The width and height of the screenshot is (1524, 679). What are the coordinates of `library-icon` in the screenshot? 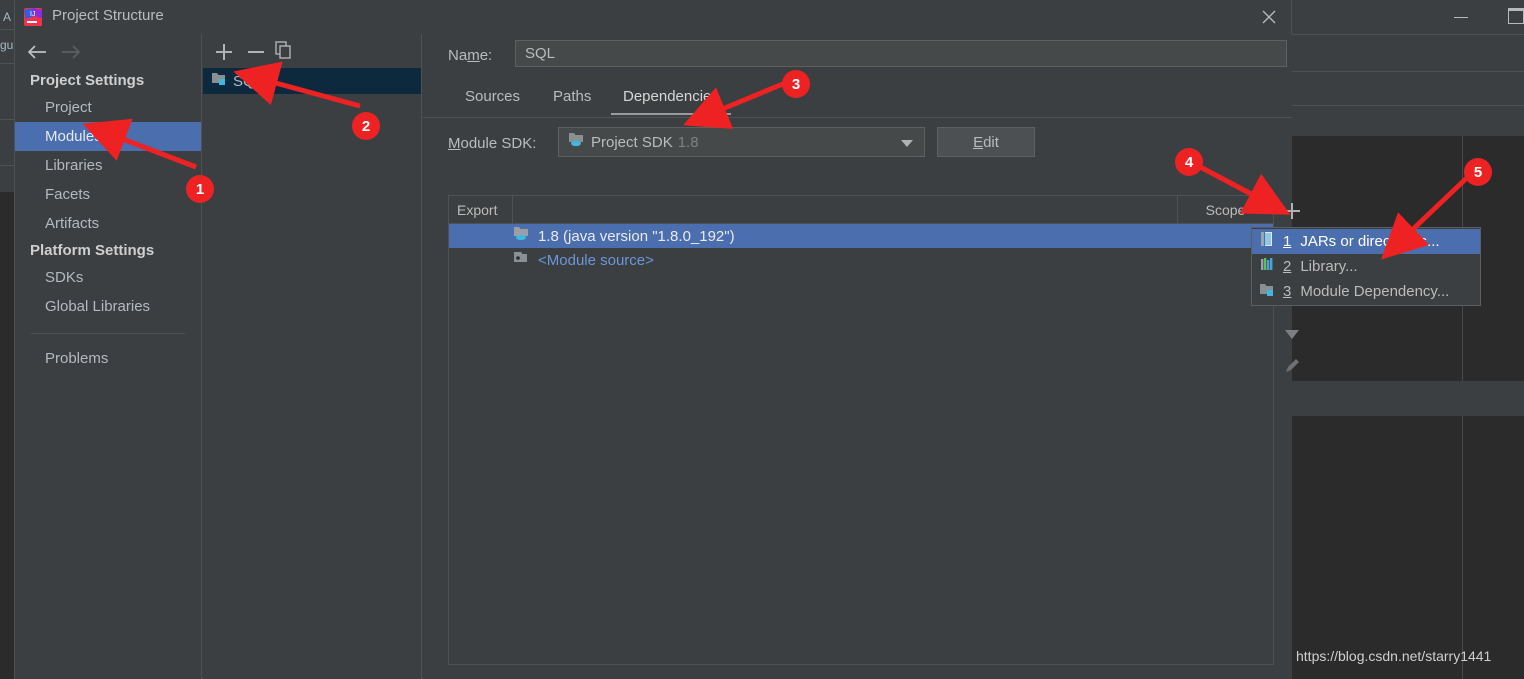 It's located at (1267, 266).